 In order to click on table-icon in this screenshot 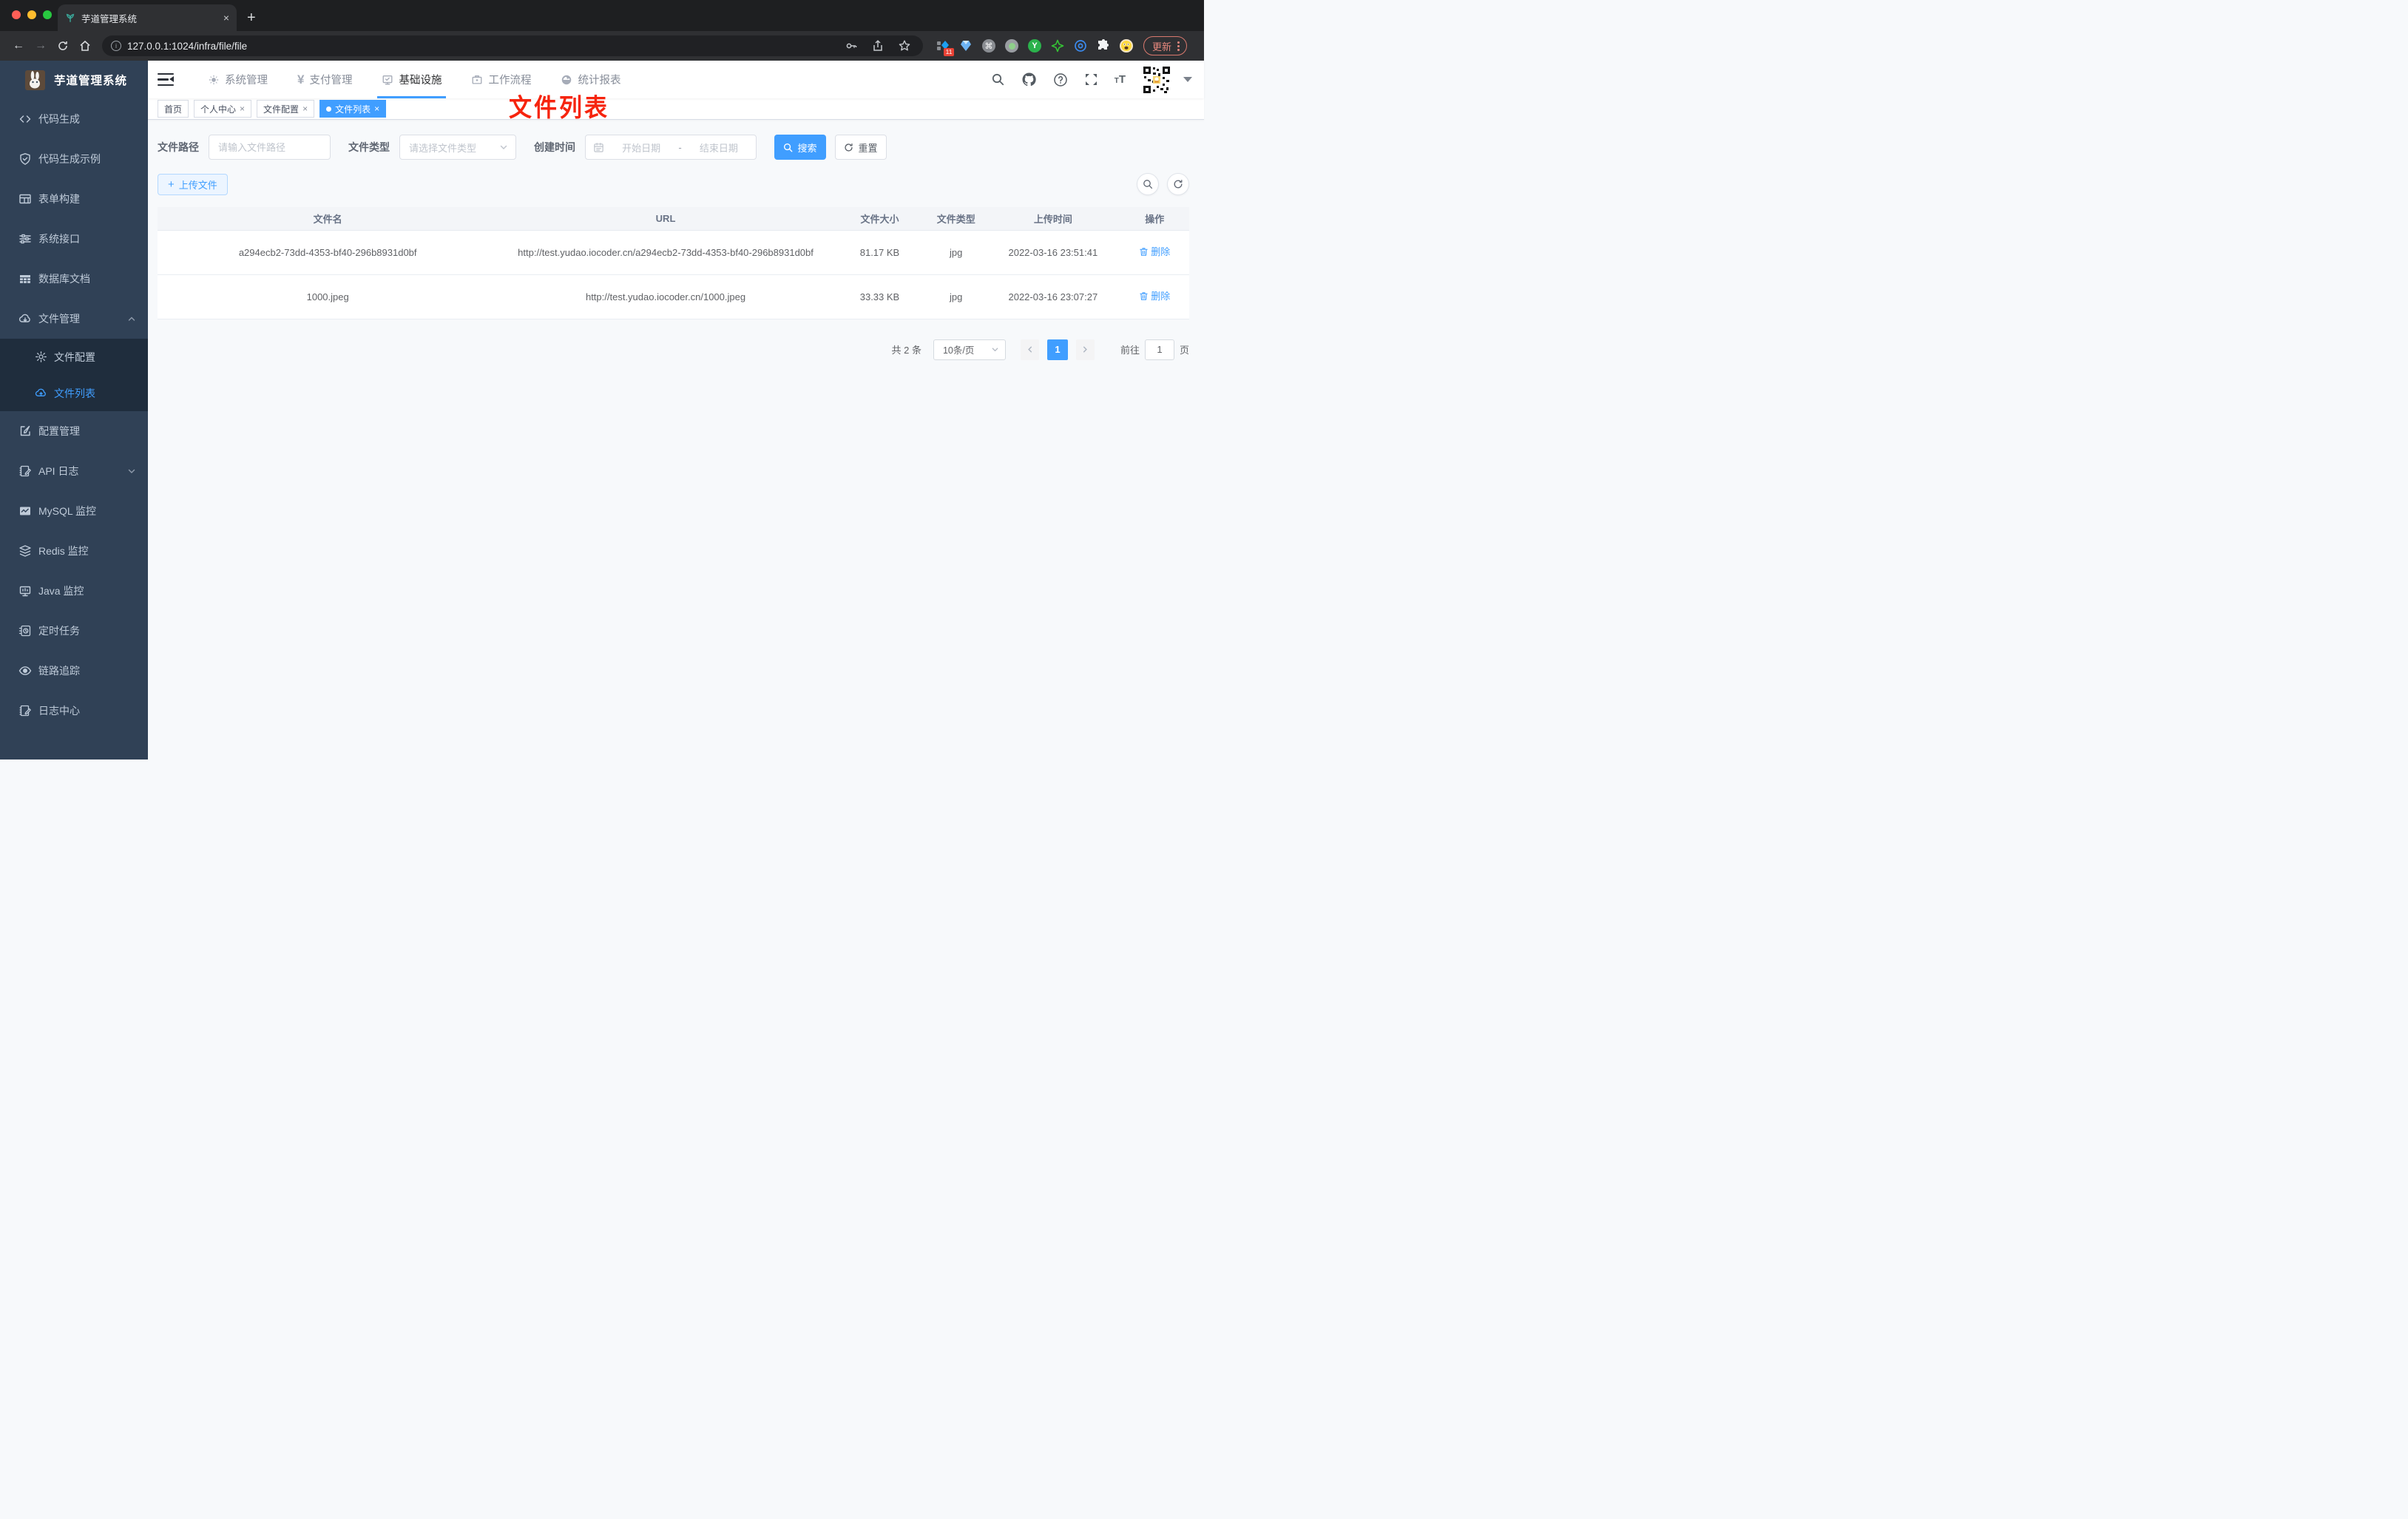, I will do `click(25, 279)`.